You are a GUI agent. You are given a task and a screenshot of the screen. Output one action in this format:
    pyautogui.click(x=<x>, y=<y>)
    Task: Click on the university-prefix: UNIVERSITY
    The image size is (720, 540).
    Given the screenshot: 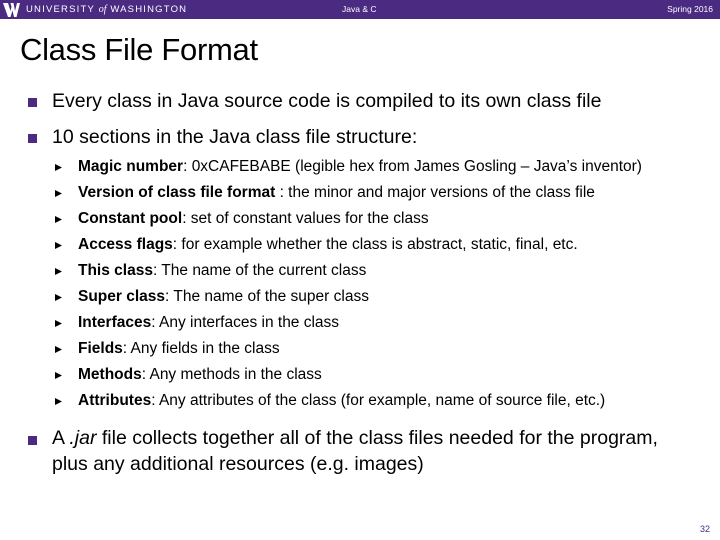 What is the action you would take?
    pyautogui.click(x=60, y=9)
    